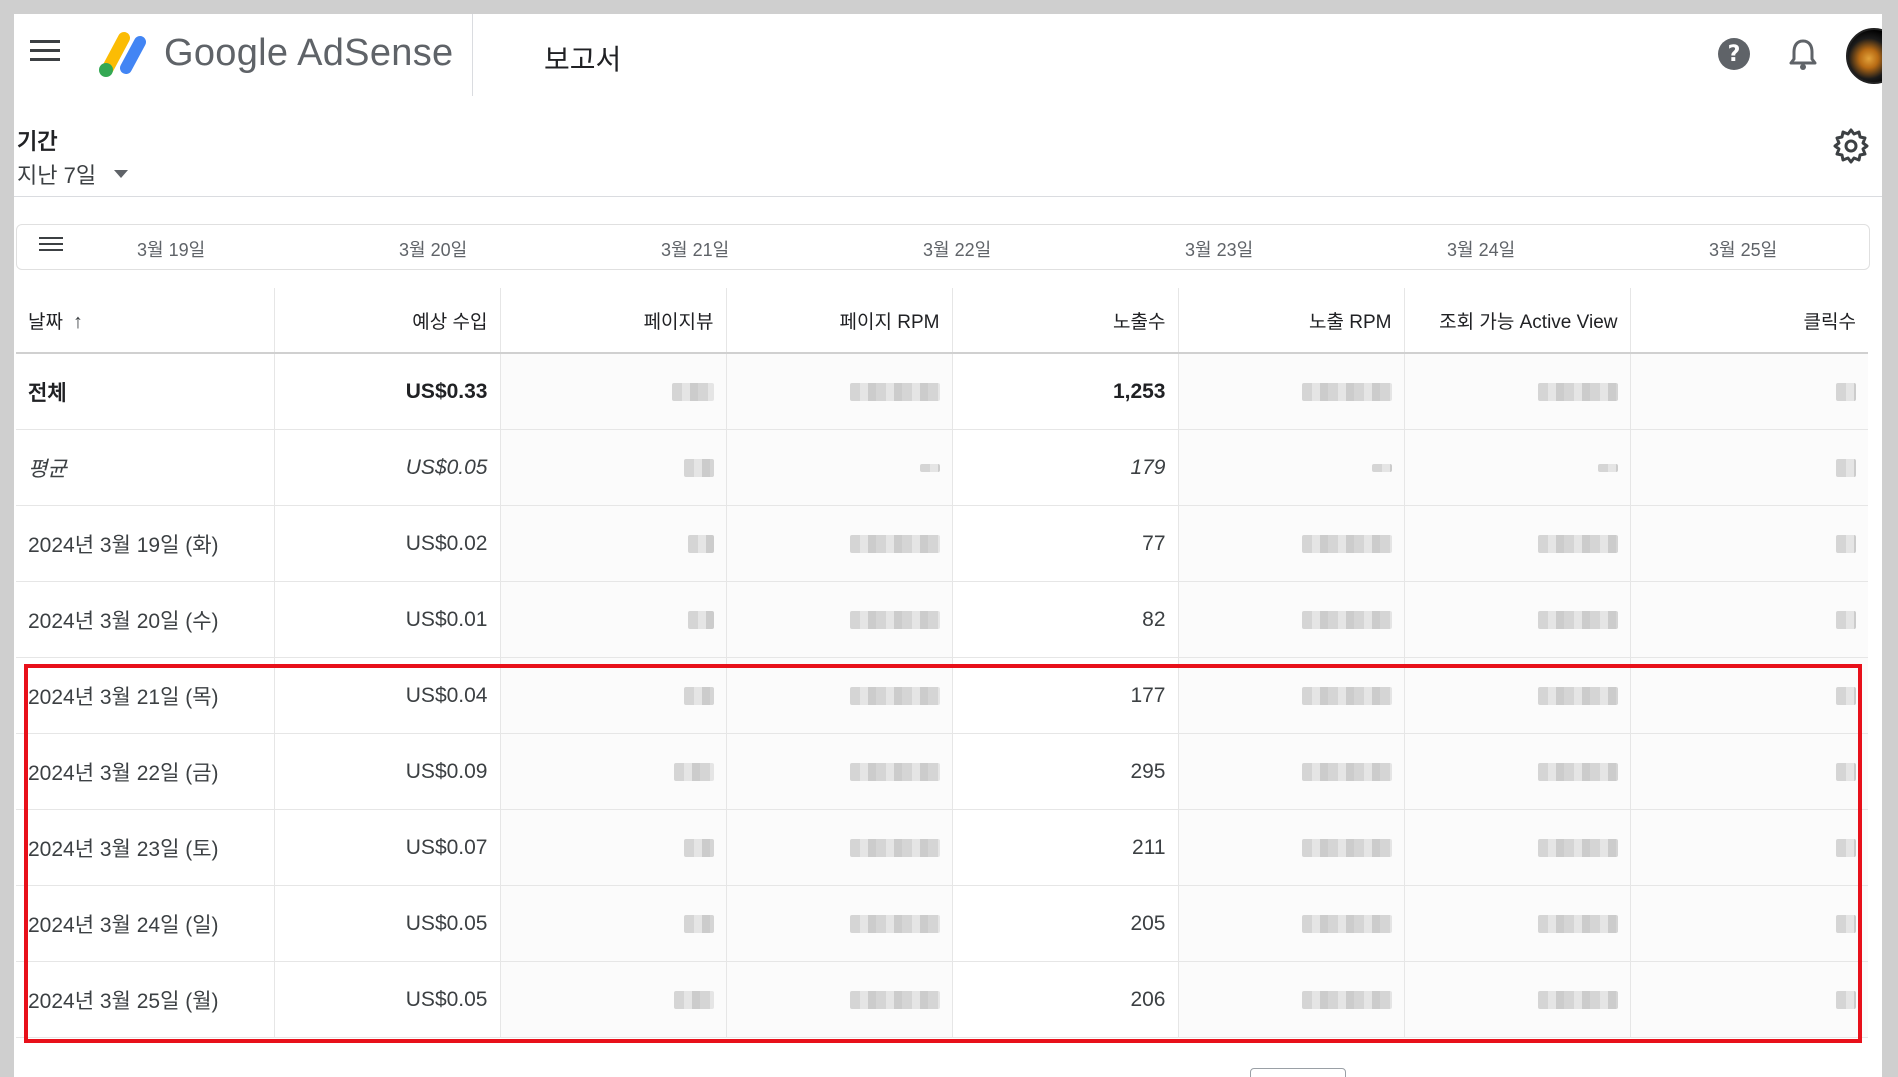 Image resolution: width=1898 pixels, height=1077 pixels. What do you see at coordinates (145, 695) in the screenshot?
I see `row-date: 2024년 3월 21일 (목)` at bounding box center [145, 695].